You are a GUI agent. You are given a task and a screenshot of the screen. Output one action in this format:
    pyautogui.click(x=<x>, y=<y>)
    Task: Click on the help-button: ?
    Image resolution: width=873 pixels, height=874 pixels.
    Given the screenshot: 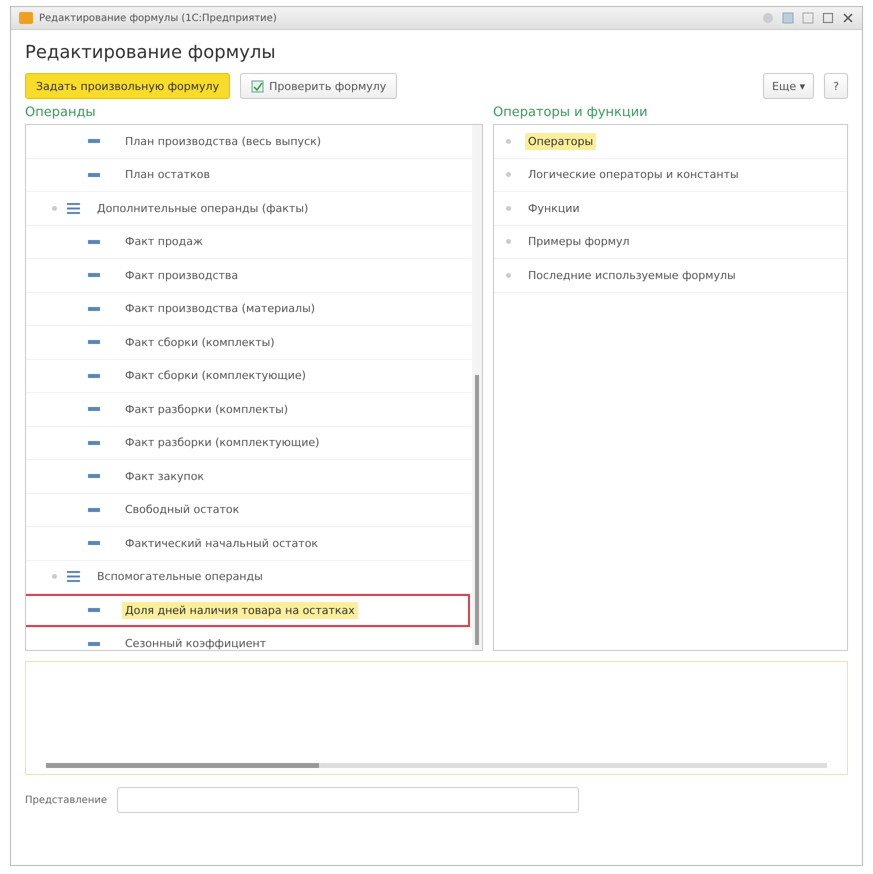 What is the action you would take?
    pyautogui.click(x=836, y=86)
    